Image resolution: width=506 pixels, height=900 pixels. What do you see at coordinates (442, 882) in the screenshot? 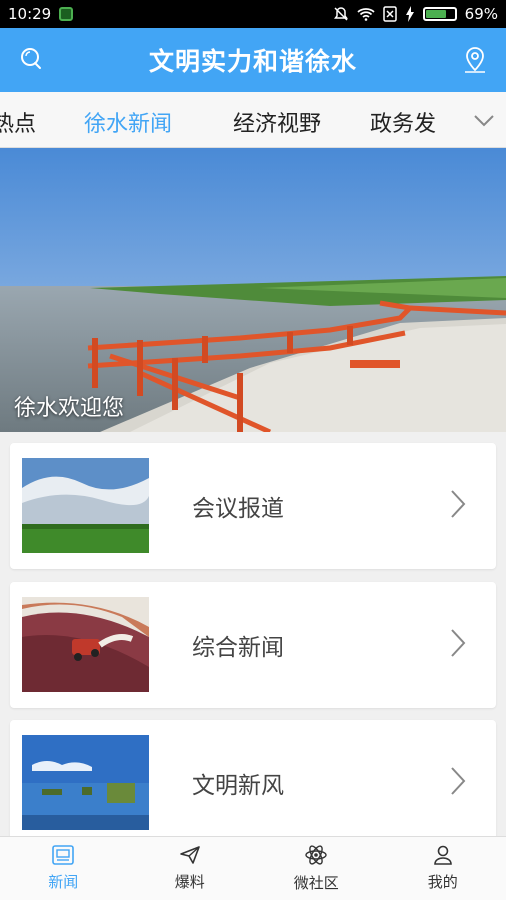
I see `nav-mine-label: 我的` at bounding box center [442, 882].